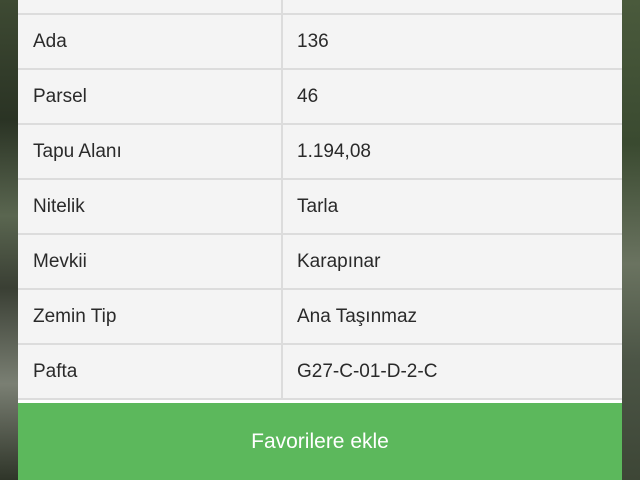 The width and height of the screenshot is (640, 480). Describe the element at coordinates (308, 96) in the screenshot. I see `row-value-parsel: 46` at that location.